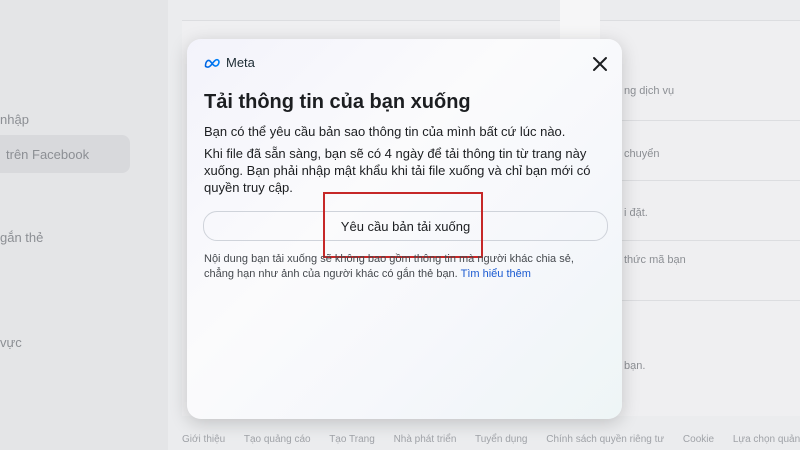 The height and width of the screenshot is (450, 800). I want to click on meta-logo-icon, so click(212, 63).